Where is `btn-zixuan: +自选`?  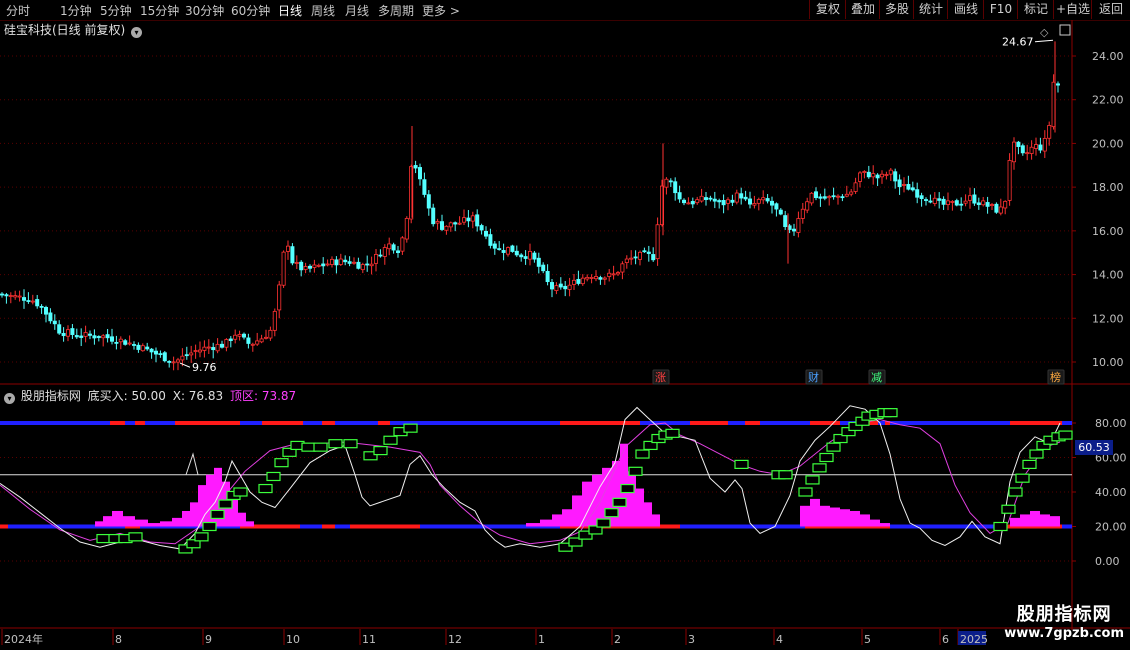 btn-zixuan: +自选 is located at coordinates (1072, 9).